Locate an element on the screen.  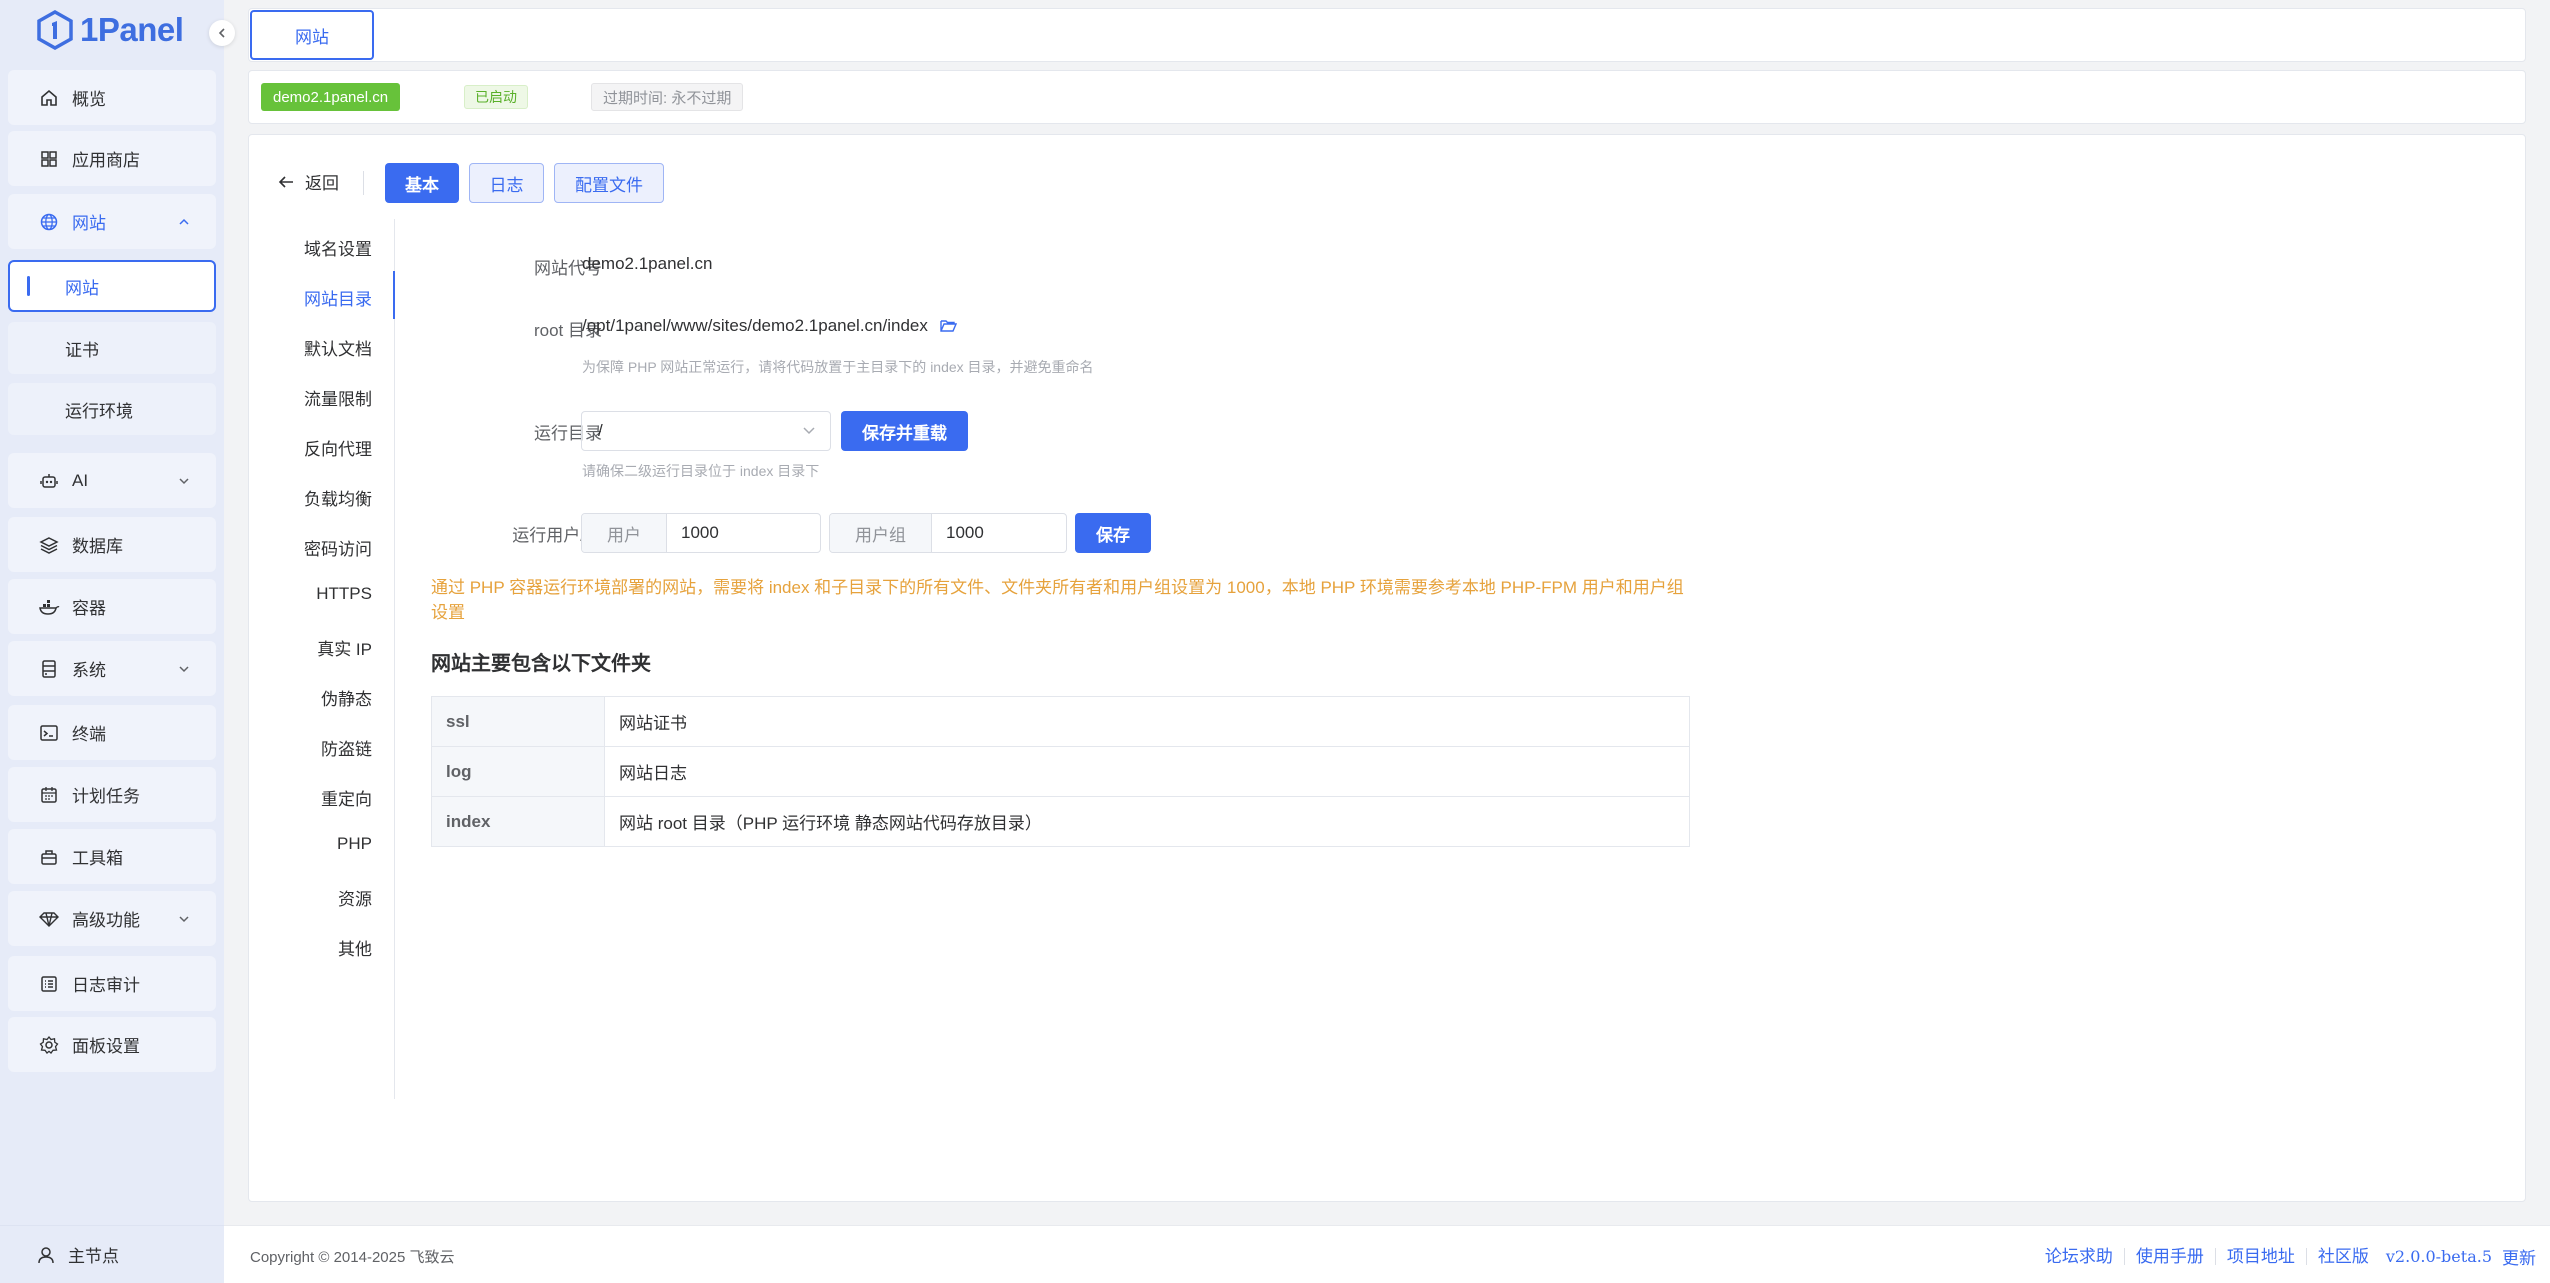
toolbox-icon is located at coordinates (49, 857).